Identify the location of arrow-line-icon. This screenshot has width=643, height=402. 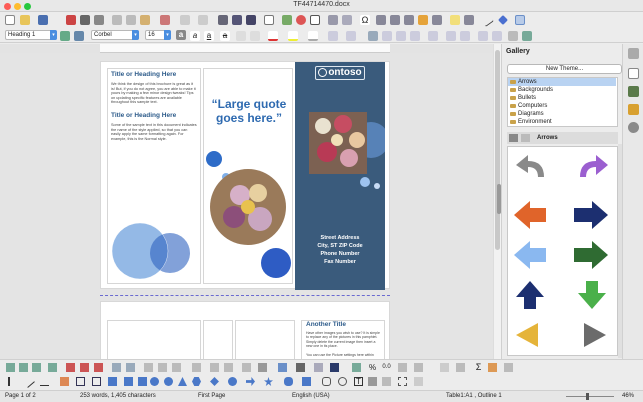
(44, 381).